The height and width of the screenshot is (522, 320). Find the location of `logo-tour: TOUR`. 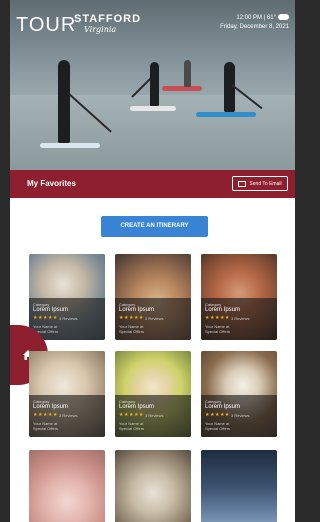

logo-tour: TOUR is located at coordinates (46, 25).